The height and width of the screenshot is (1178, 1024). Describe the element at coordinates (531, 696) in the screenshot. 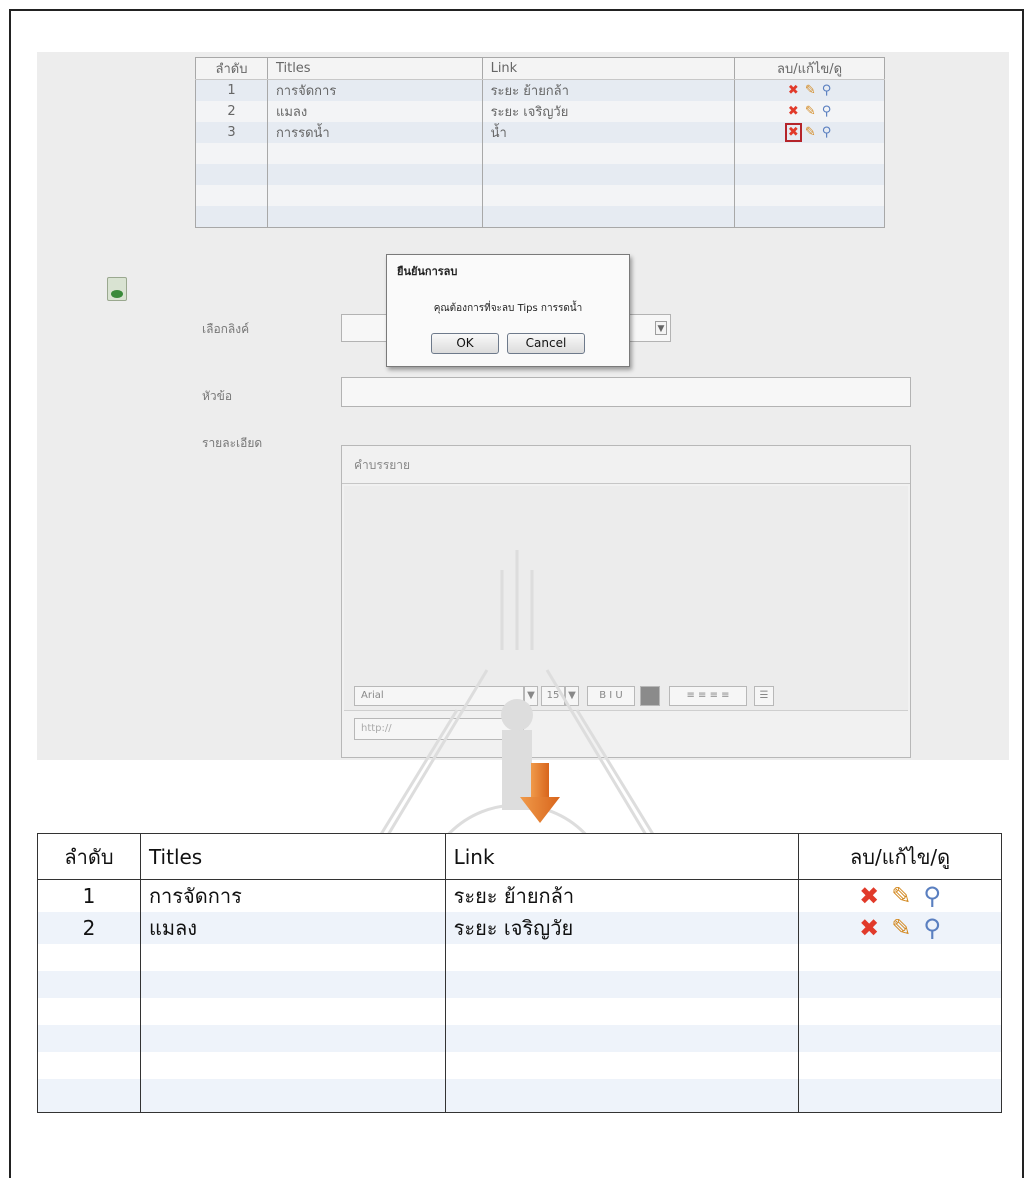

I see `font-dropdown-icon: ▼` at that location.